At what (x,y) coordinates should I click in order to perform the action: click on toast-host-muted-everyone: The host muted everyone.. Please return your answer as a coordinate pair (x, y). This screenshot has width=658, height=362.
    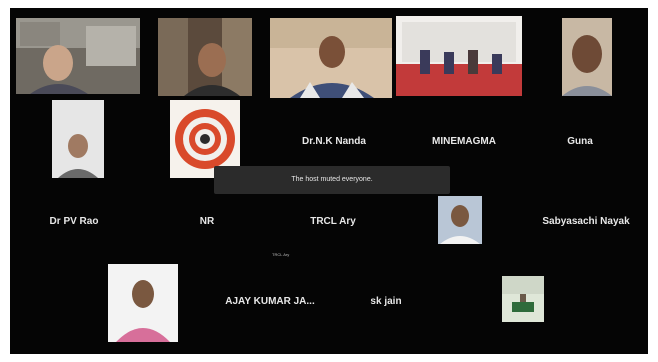
    Looking at the image, I should click on (332, 180).